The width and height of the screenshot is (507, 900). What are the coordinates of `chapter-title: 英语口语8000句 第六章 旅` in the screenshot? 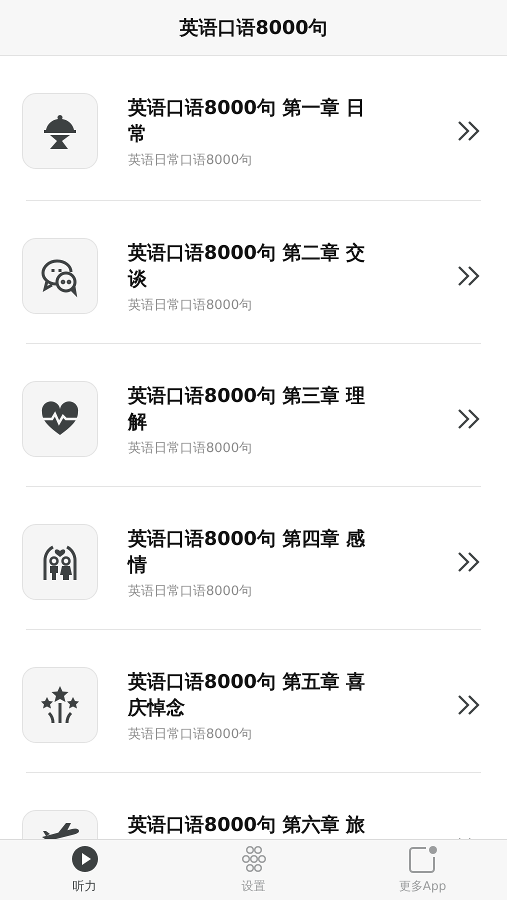 It's located at (247, 825).